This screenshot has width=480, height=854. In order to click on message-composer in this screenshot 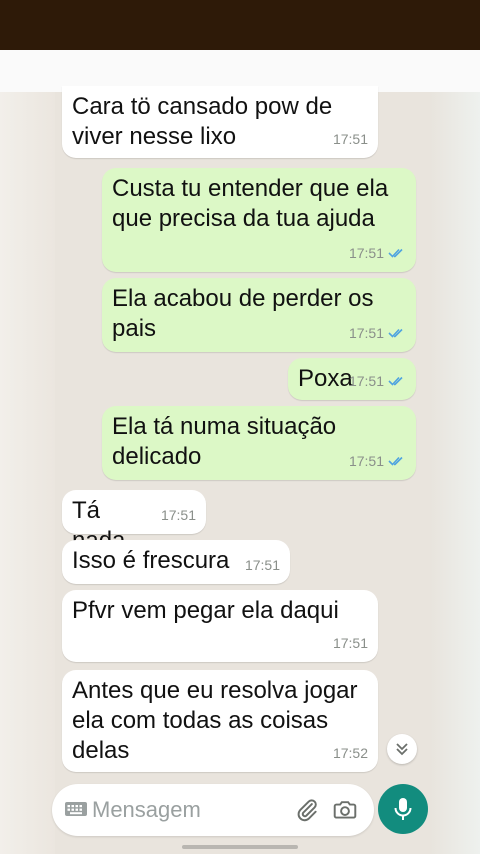, I will do `click(213, 810)`.